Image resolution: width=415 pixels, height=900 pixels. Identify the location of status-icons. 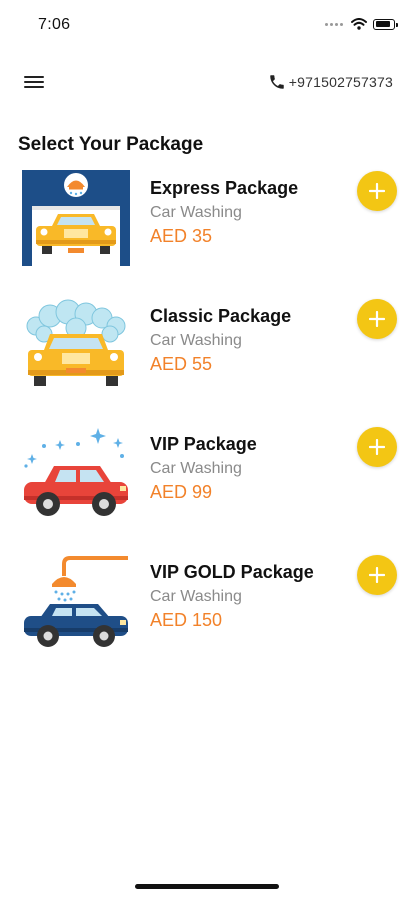
(361, 24).